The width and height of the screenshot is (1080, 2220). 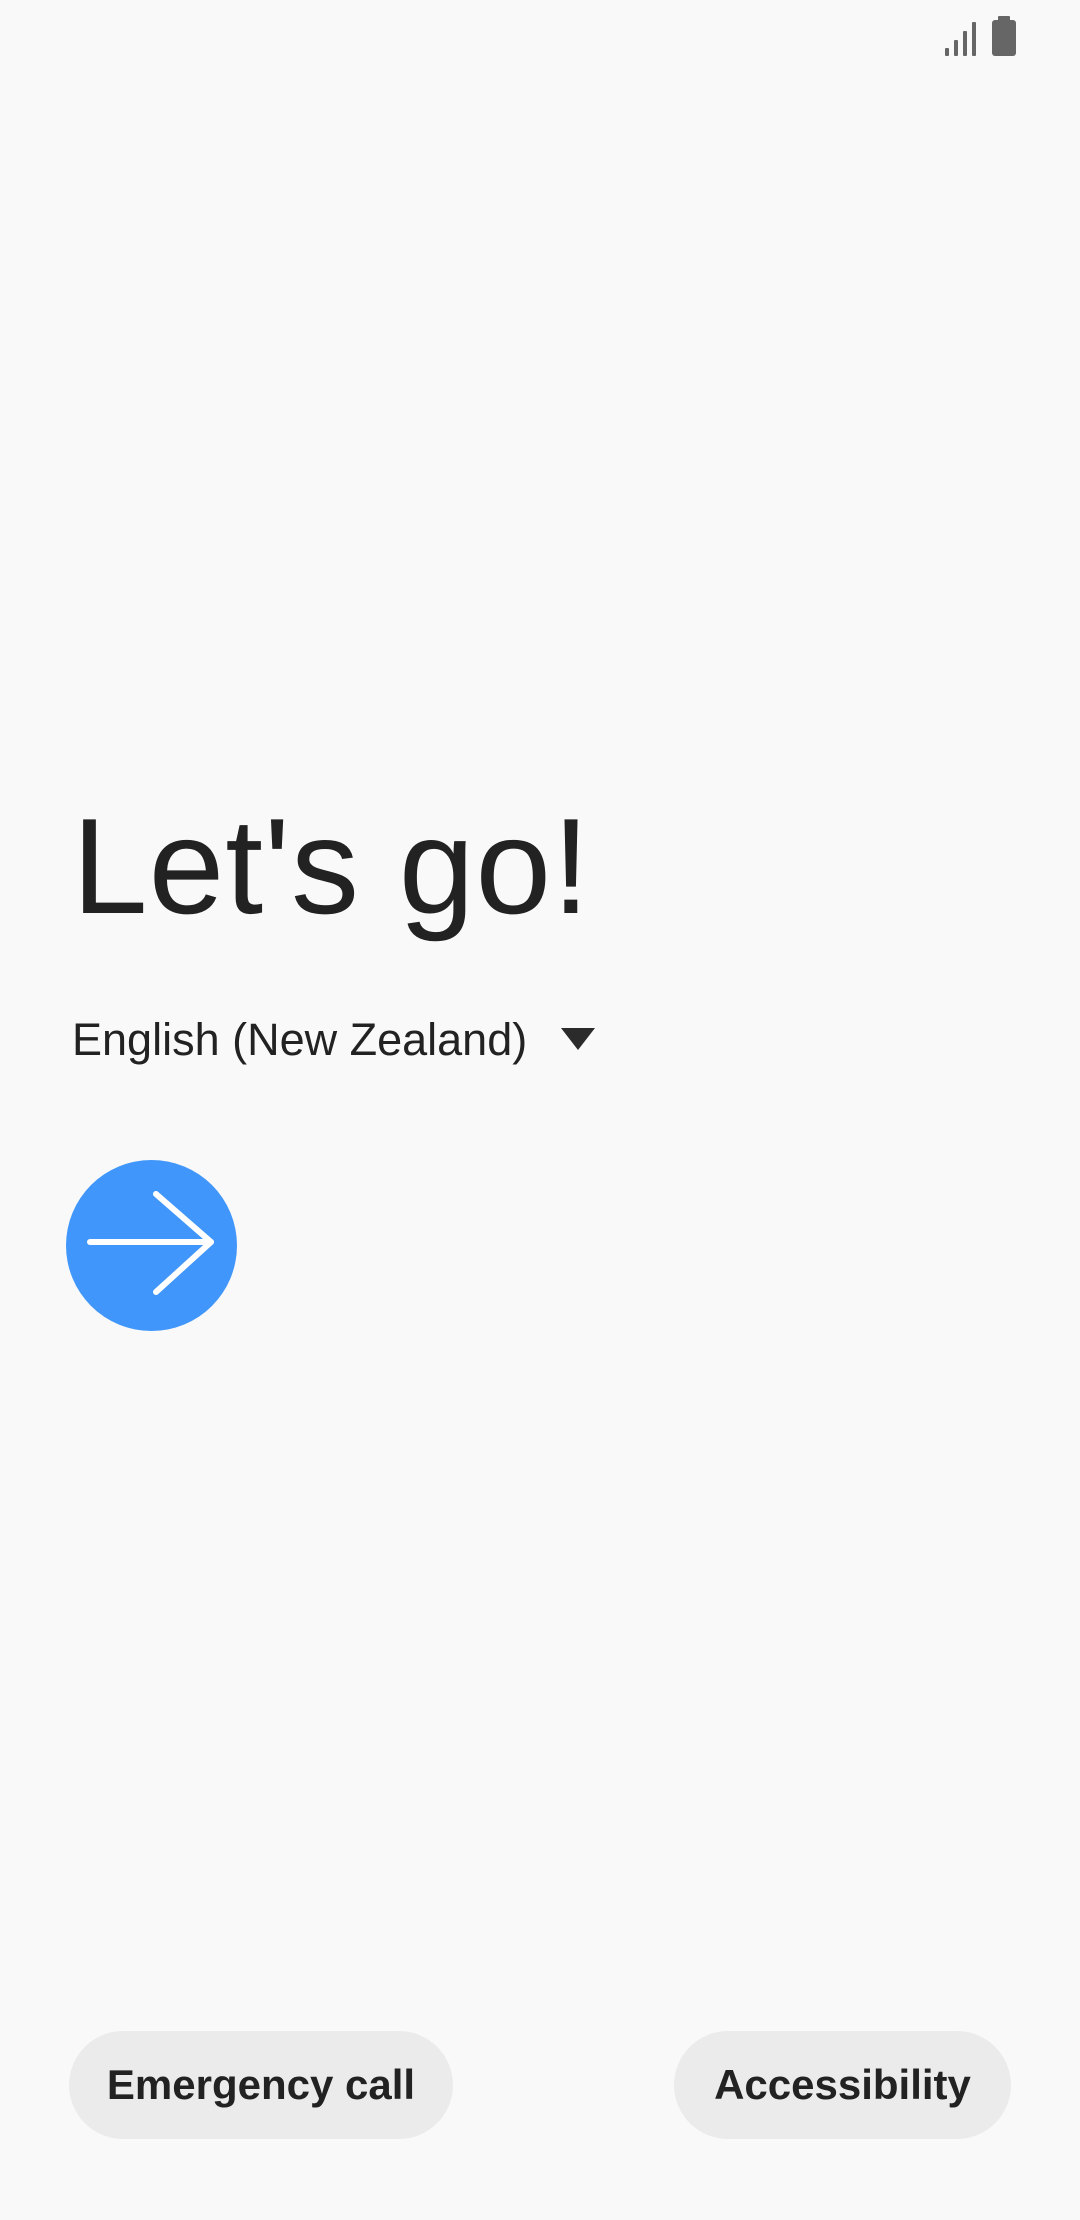 What do you see at coordinates (842, 2085) in the screenshot?
I see `accessibility-button: Accessibility` at bounding box center [842, 2085].